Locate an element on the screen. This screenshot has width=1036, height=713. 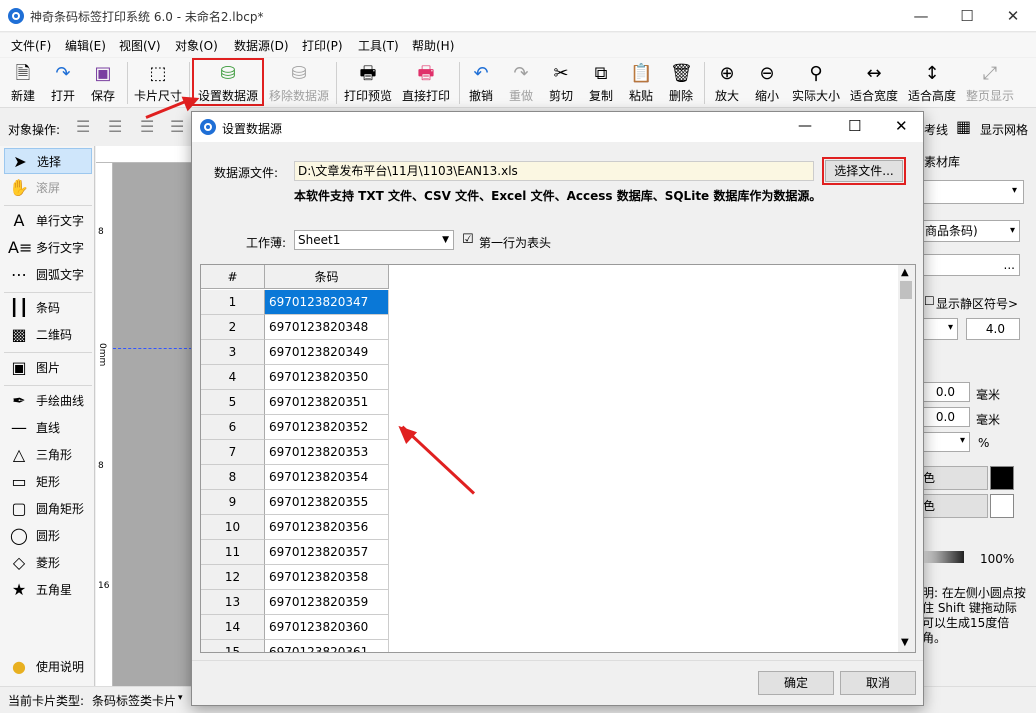
row-number: 15 is located at coordinates (233, 646).